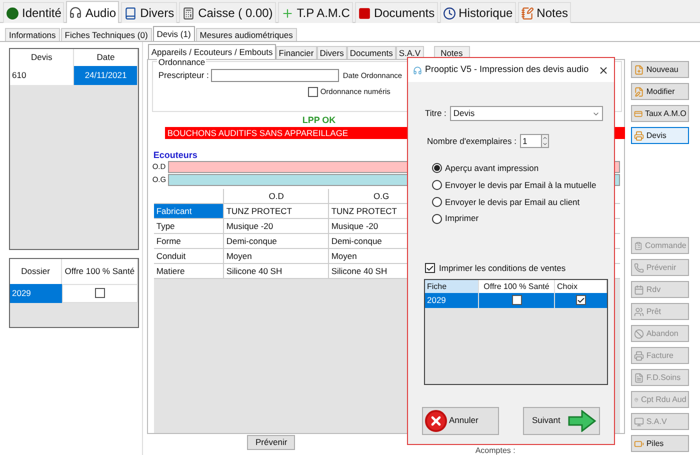  Describe the element at coordinates (660, 443) in the screenshot. I see `side-button: Piles` at that location.